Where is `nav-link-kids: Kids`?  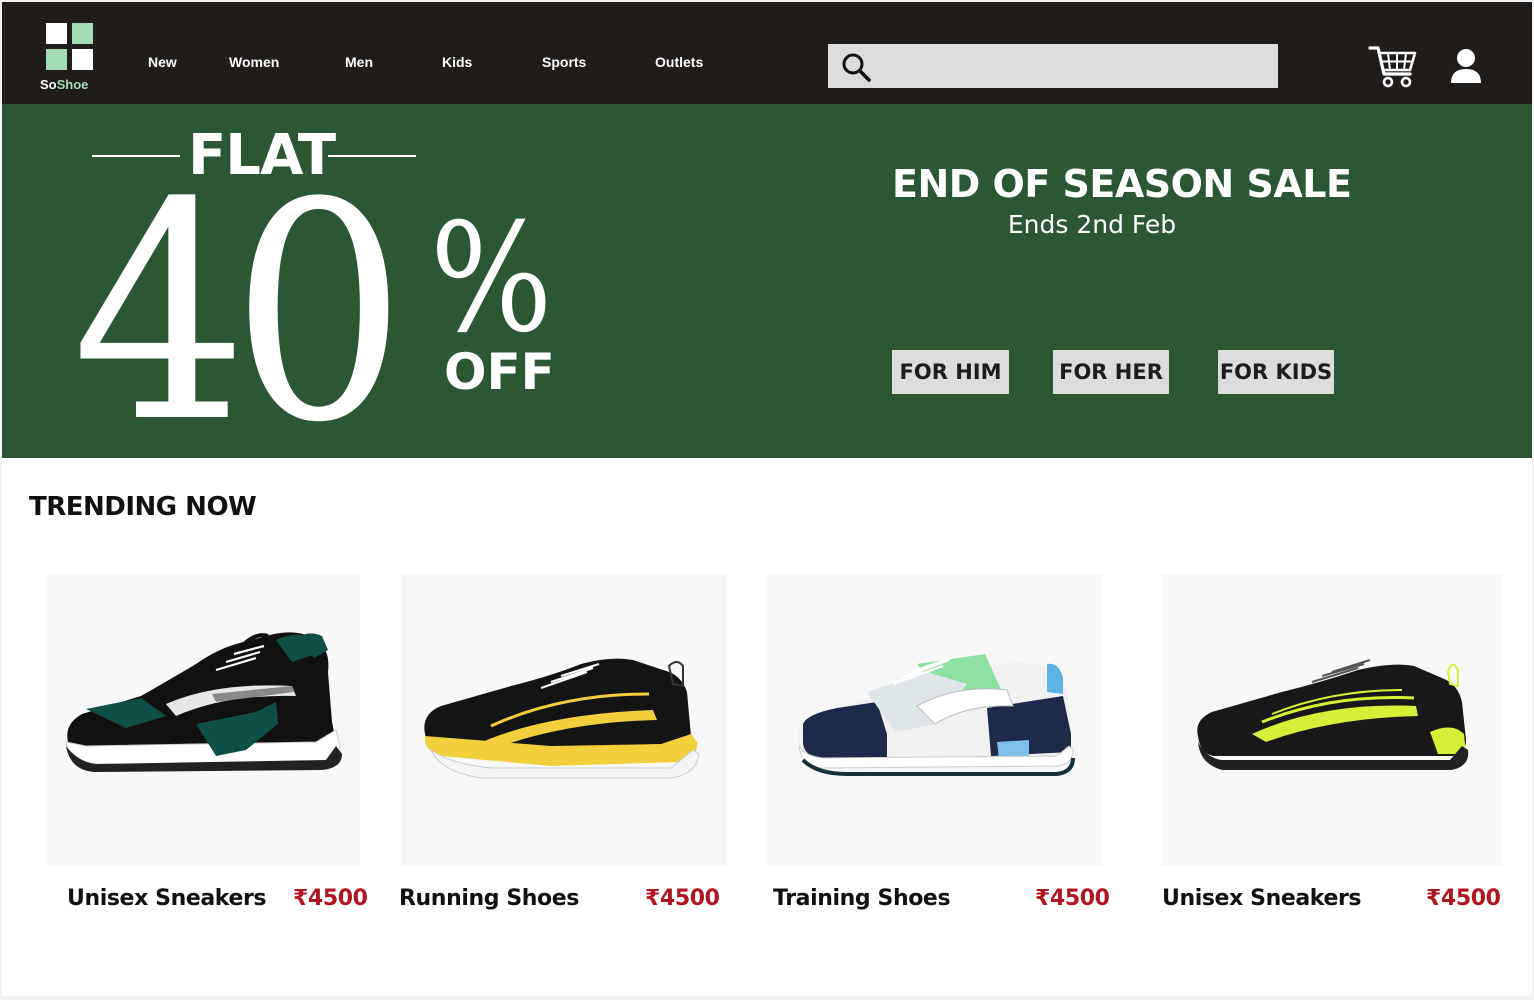 nav-link-kids: Kids is located at coordinates (457, 62).